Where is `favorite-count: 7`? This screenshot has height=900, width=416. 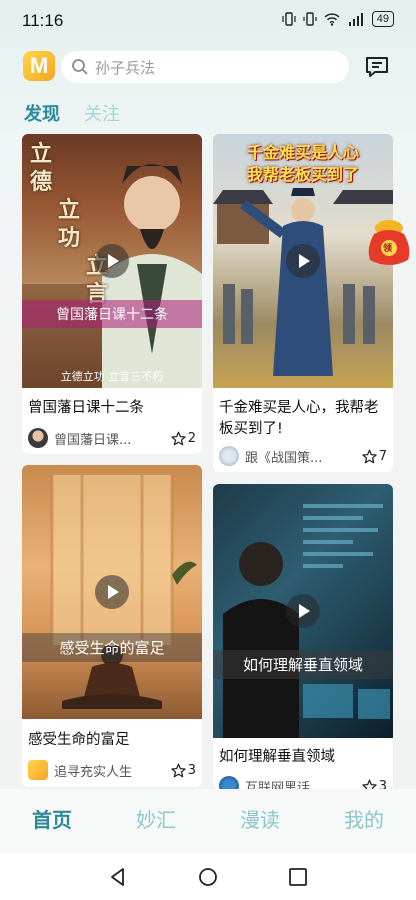 favorite-count: 7 is located at coordinates (374, 456).